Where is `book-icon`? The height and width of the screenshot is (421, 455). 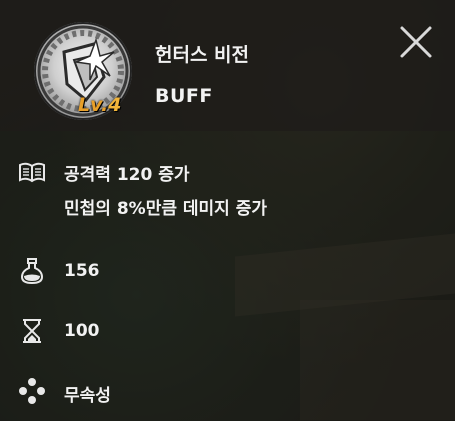
book-icon is located at coordinates (32, 172).